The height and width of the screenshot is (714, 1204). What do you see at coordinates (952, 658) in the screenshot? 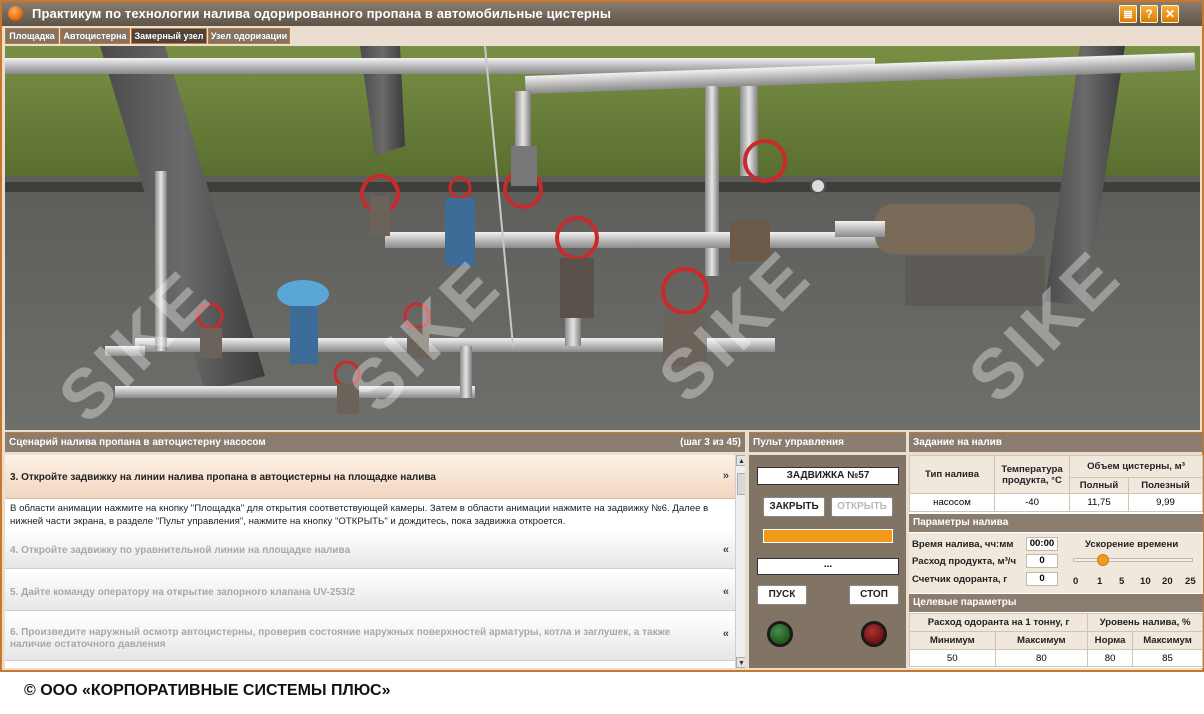
I see `cell-odor-min: 50` at bounding box center [952, 658].